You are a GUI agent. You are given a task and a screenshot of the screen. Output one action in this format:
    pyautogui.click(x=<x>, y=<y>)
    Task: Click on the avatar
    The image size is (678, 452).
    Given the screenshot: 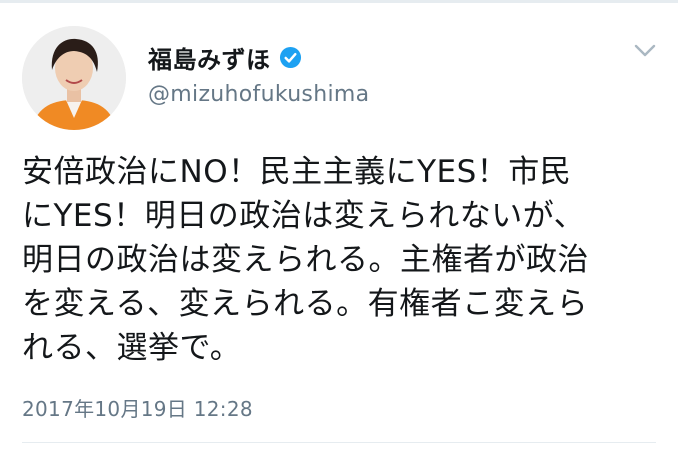 What is the action you would take?
    pyautogui.click(x=74, y=78)
    